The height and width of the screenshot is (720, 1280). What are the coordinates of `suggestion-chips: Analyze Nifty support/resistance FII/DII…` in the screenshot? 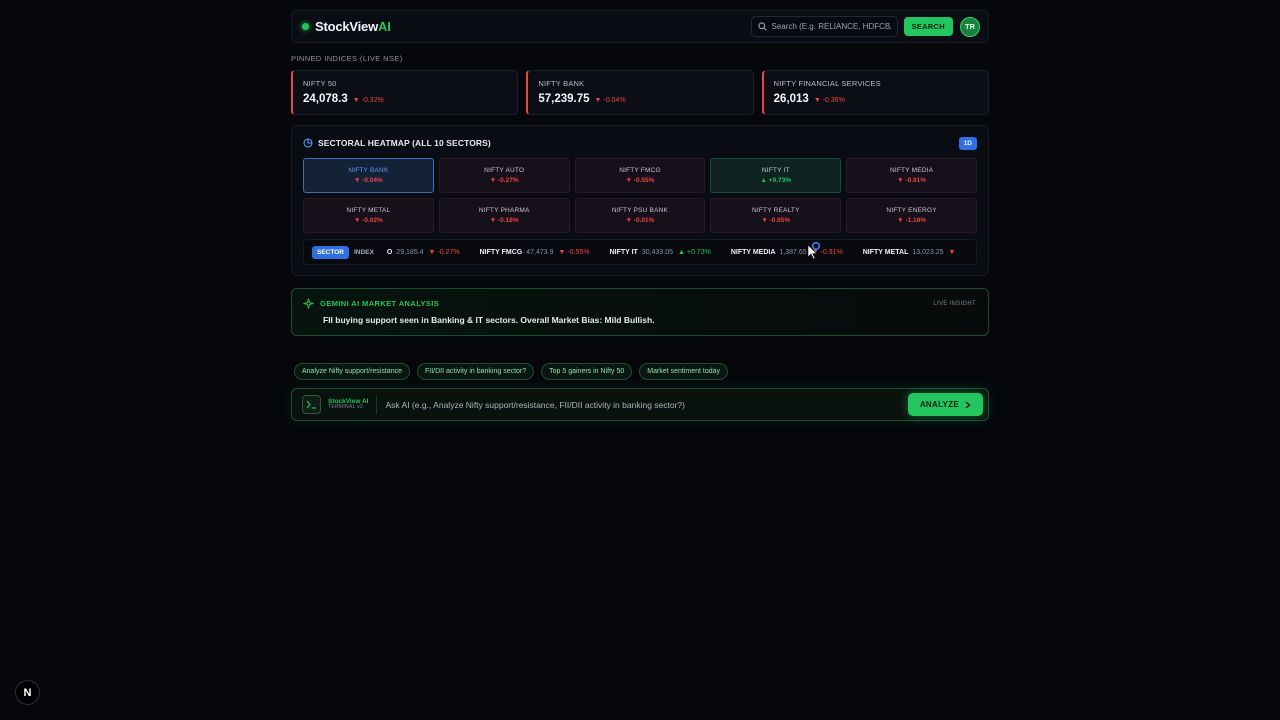 It's located at (640, 371).